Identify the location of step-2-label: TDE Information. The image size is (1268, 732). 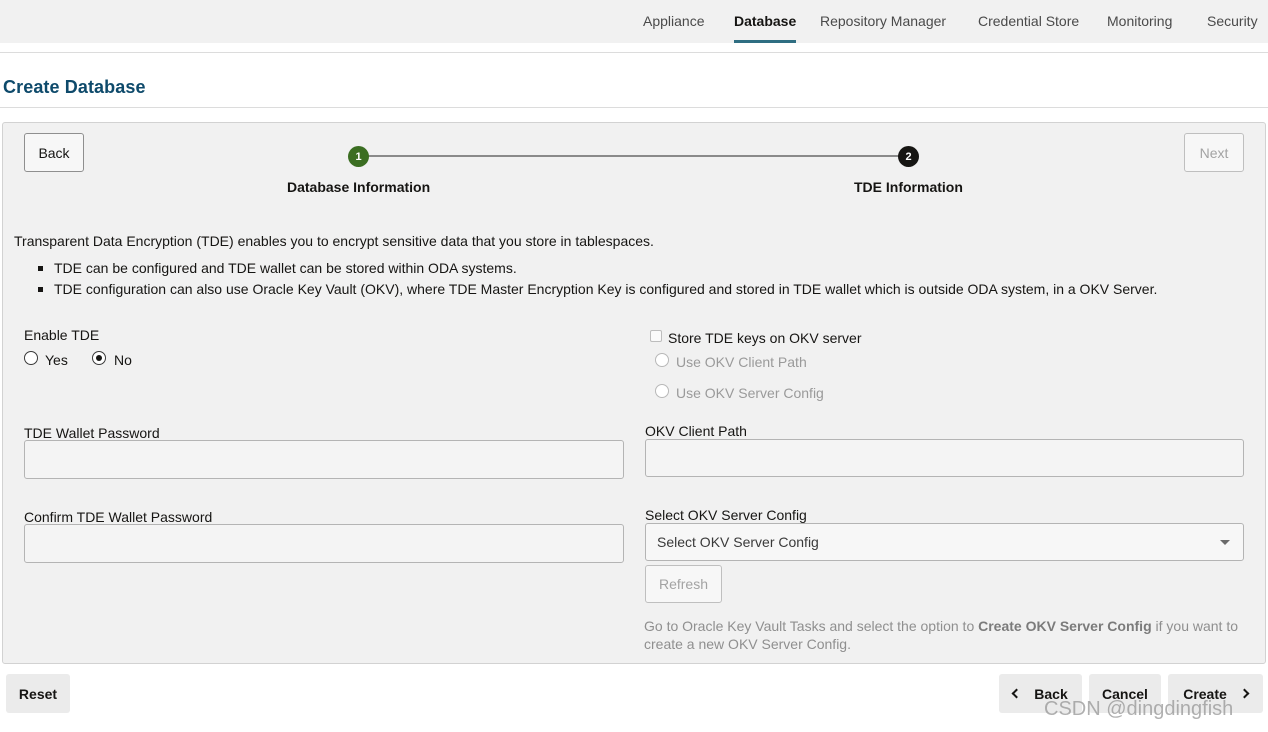
(908, 187).